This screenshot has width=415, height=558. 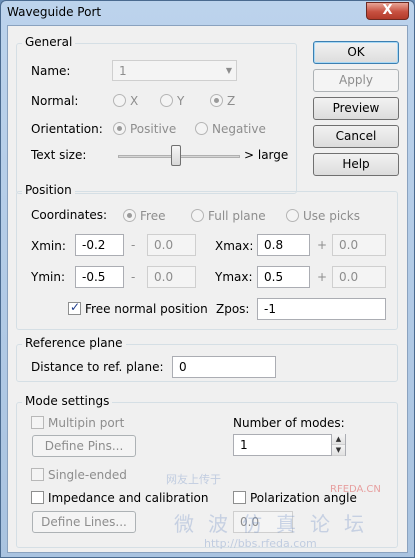 I want to click on coordinates-label: Coordinates:, so click(x=69, y=215).